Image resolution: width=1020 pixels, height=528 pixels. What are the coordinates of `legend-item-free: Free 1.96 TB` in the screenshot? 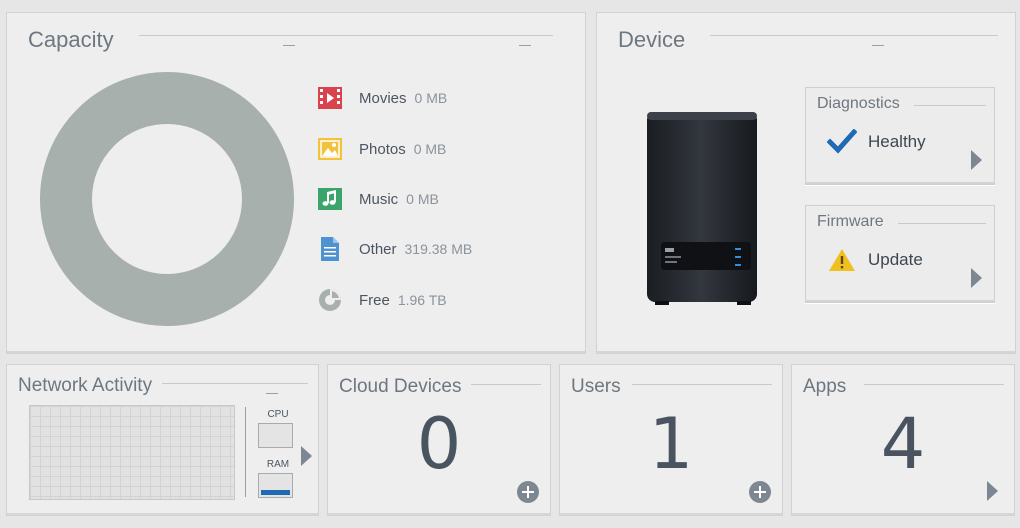 It's located at (382, 300).